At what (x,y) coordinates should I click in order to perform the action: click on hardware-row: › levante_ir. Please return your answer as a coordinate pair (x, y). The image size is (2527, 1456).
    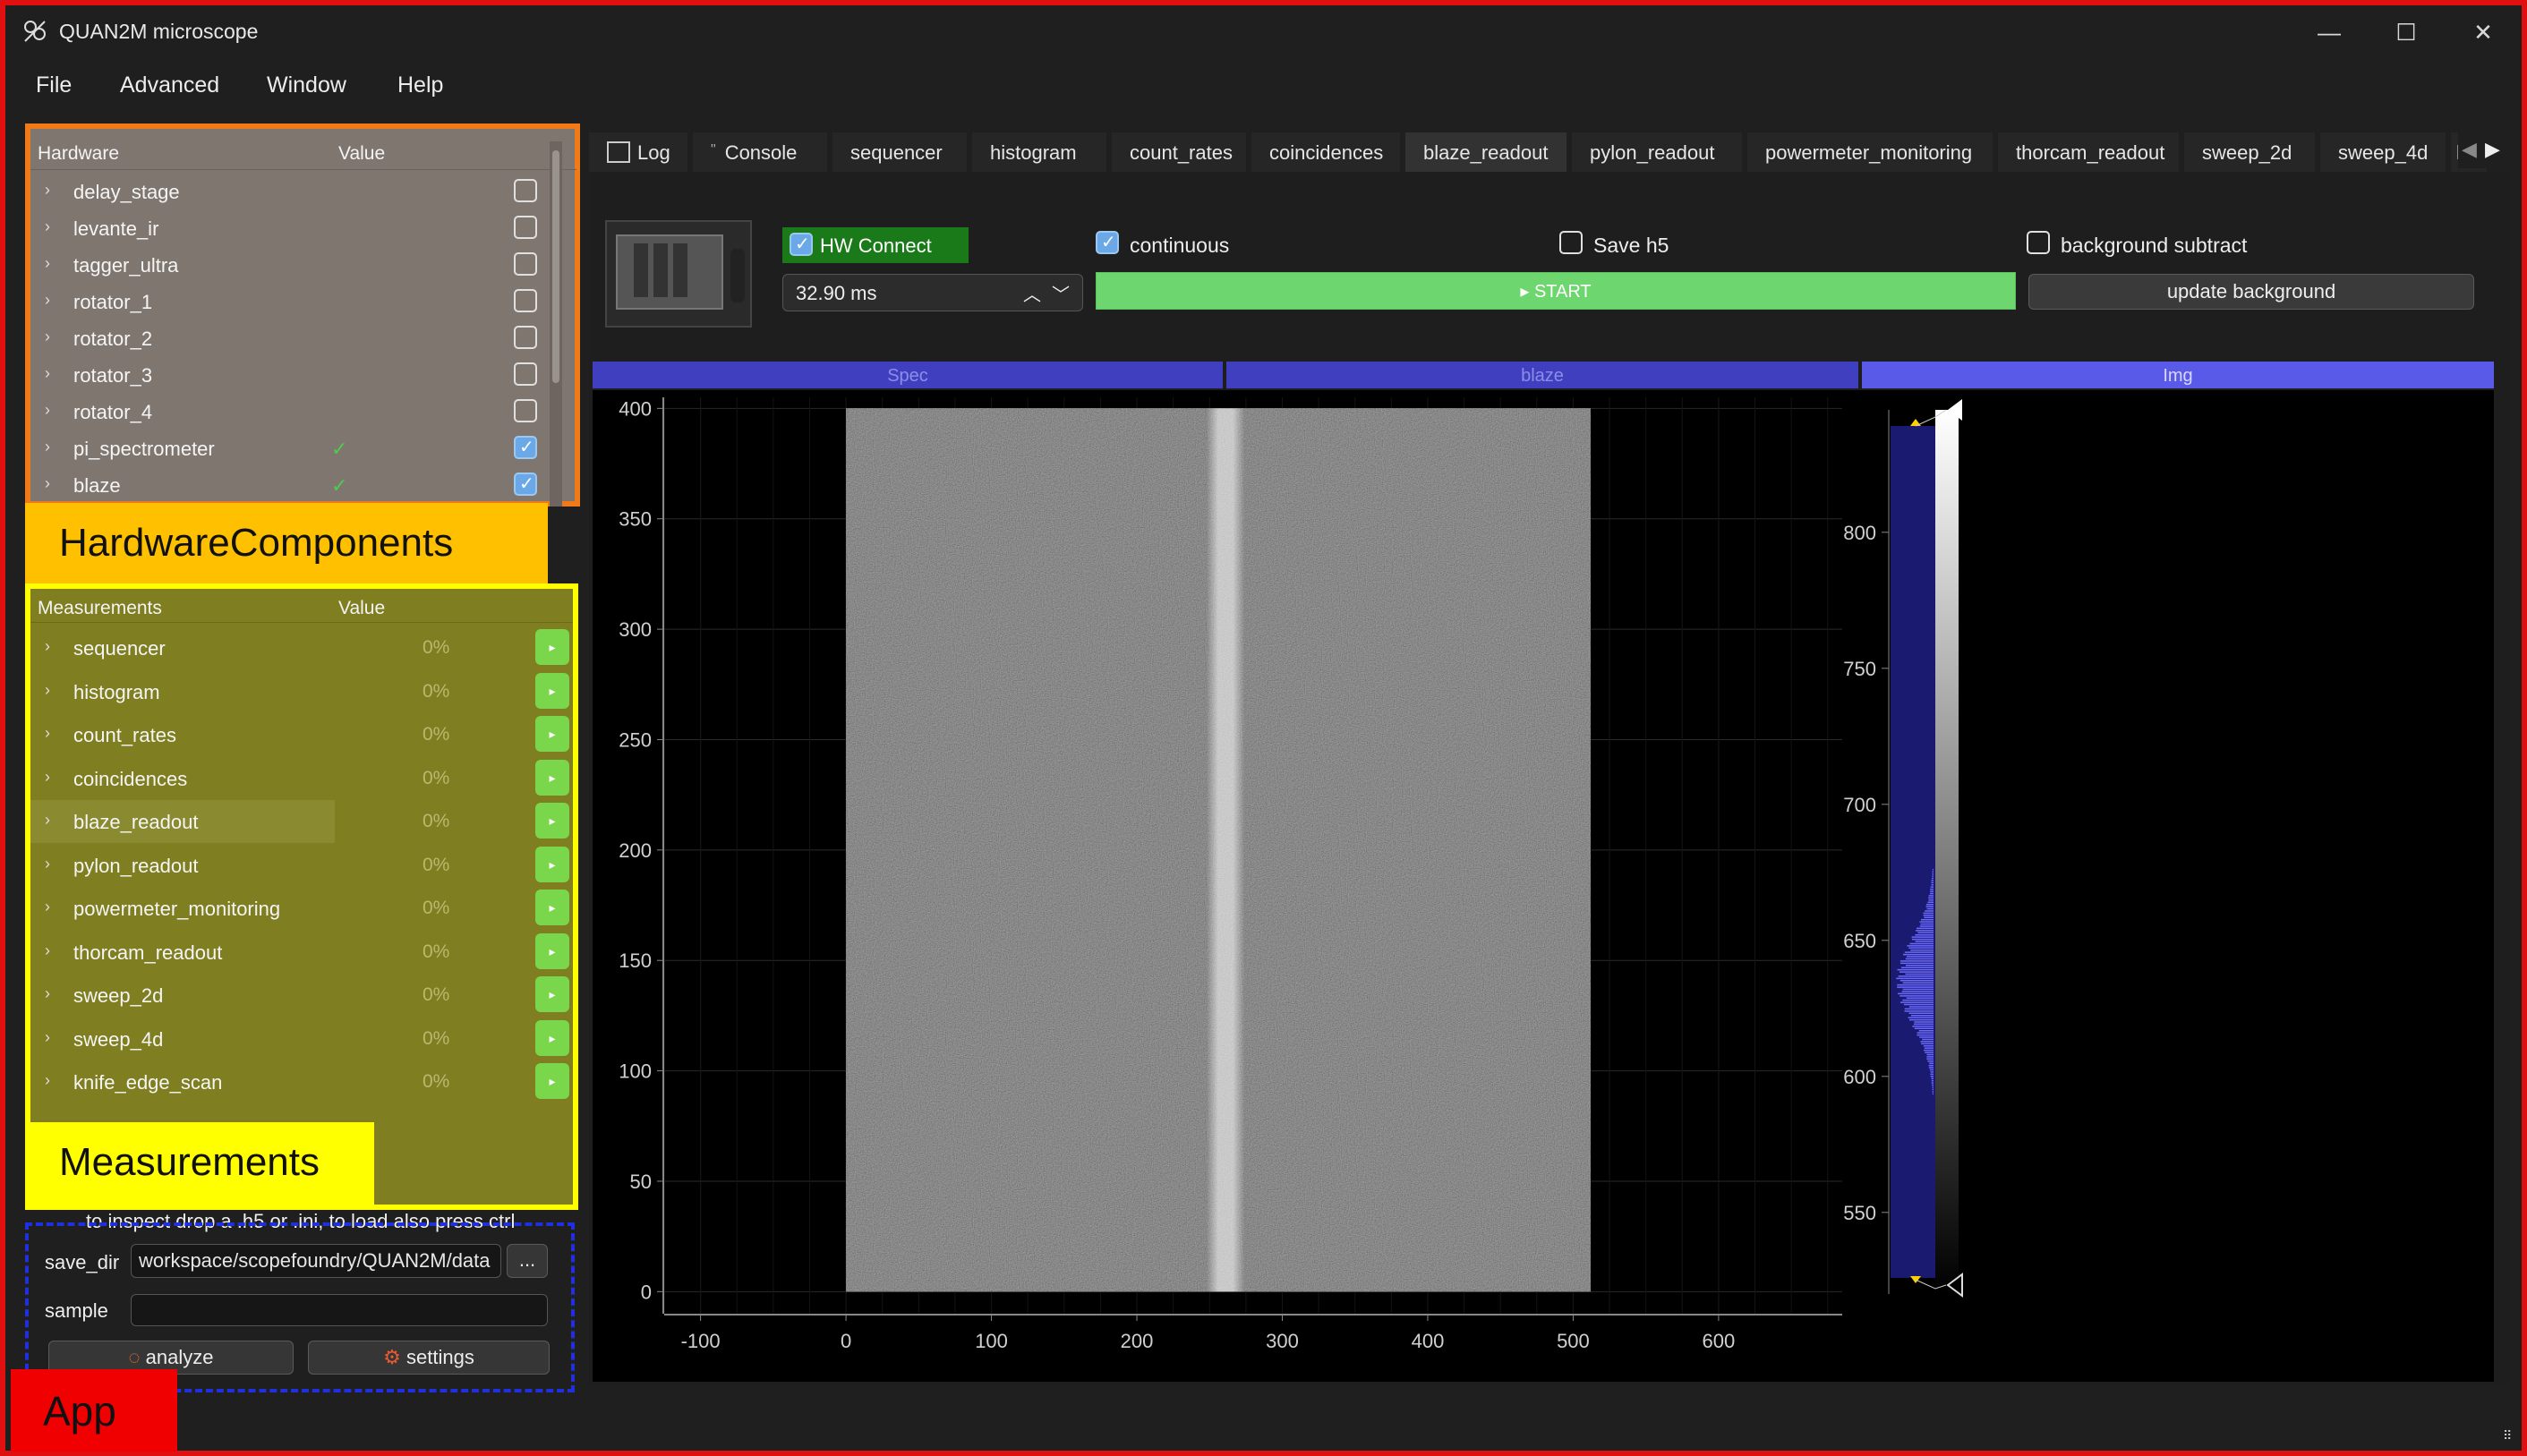
    Looking at the image, I should click on (294, 228).